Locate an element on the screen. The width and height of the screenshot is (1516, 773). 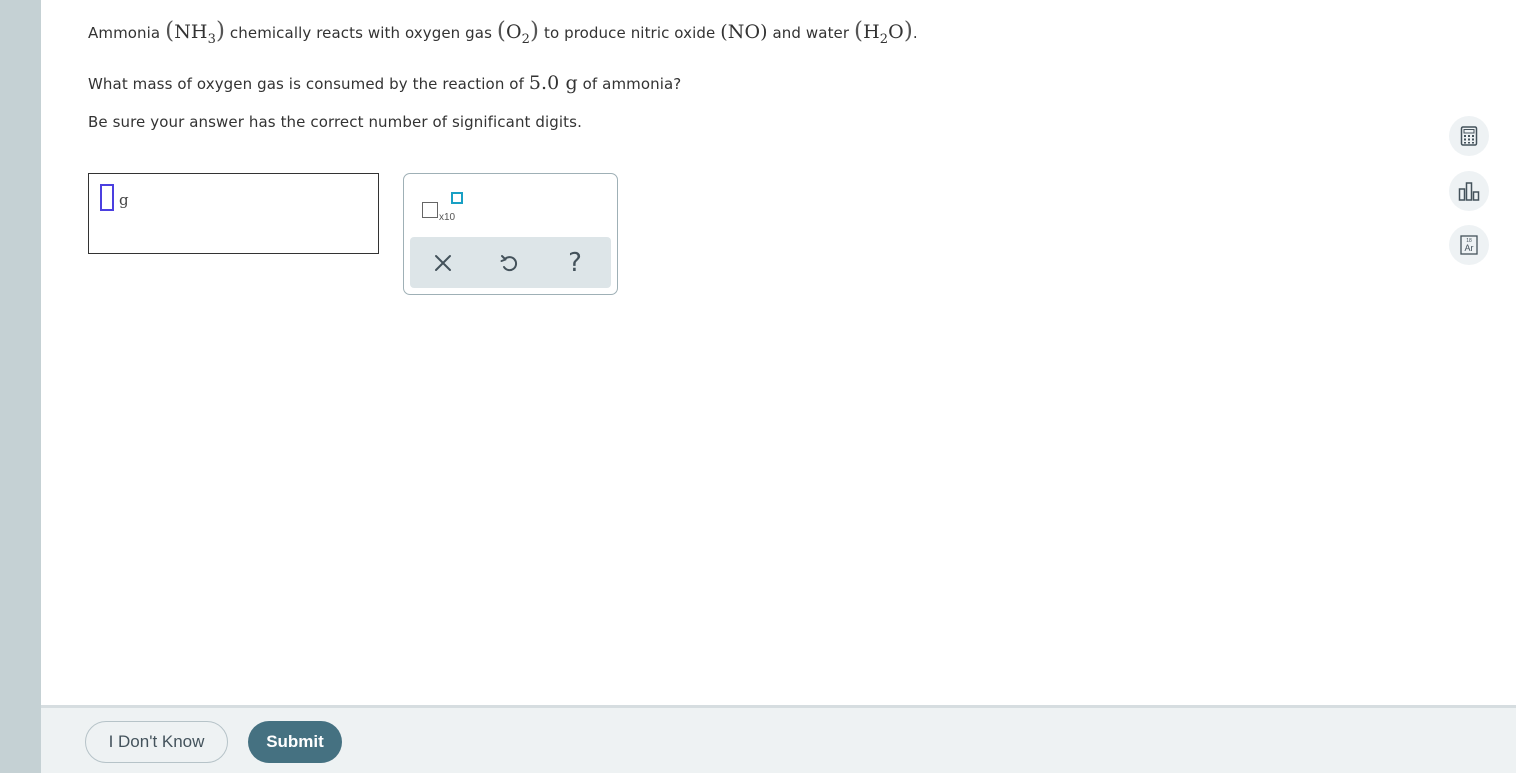
scientific-notation-button: x10 is located at coordinates (445, 207).